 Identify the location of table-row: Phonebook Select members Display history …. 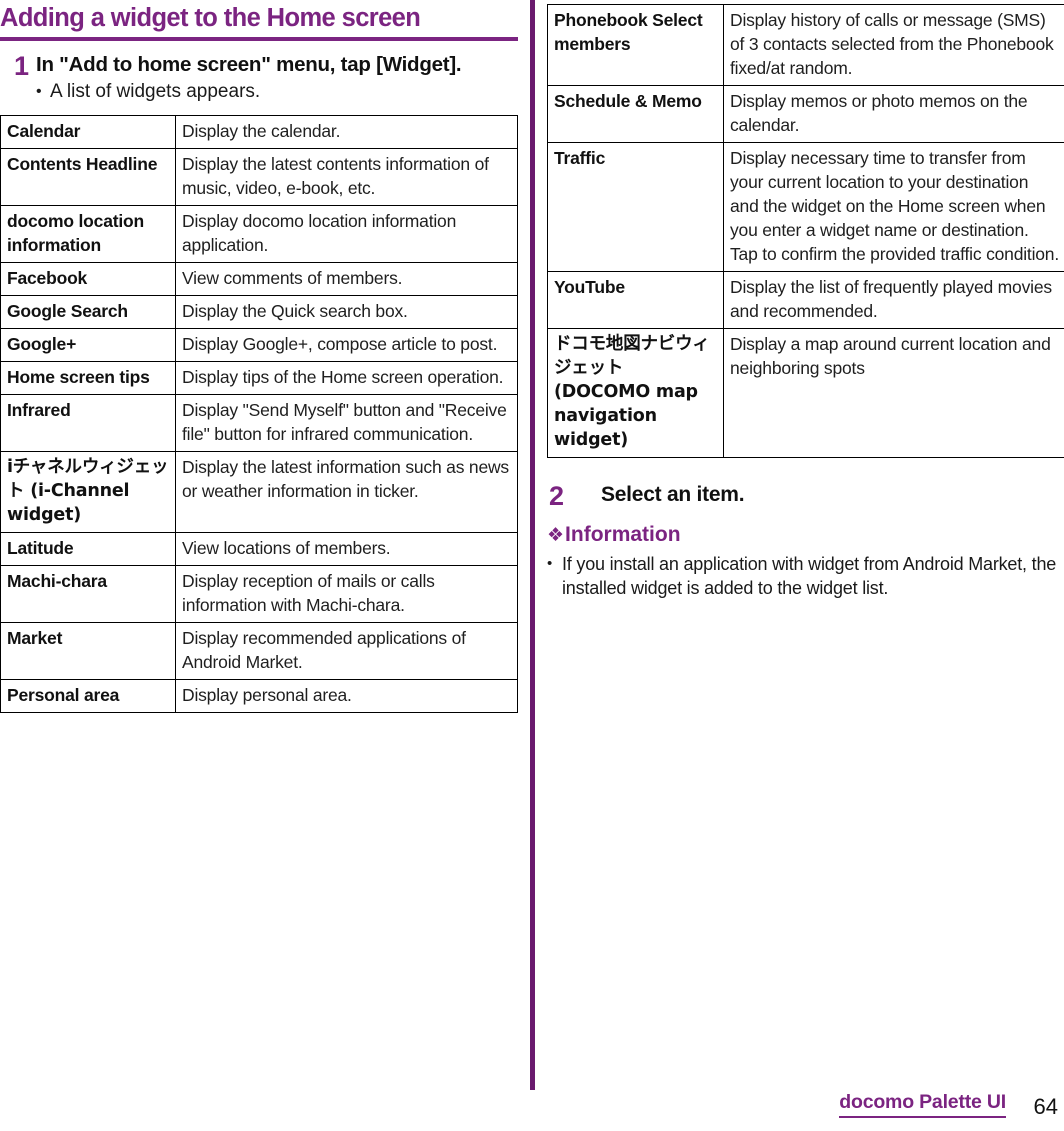
(805, 45).